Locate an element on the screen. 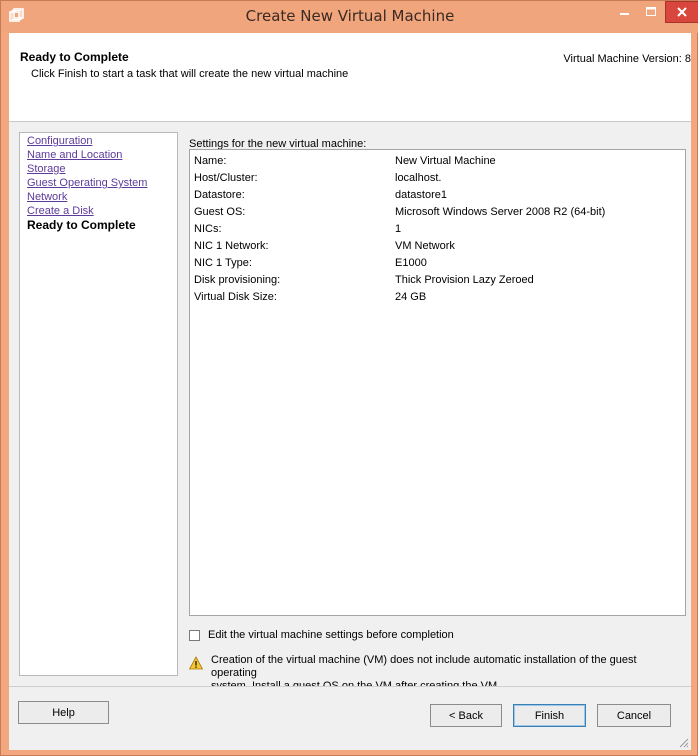 The width and height of the screenshot is (698, 756). setting-key: Datastore: is located at coordinates (219, 195).